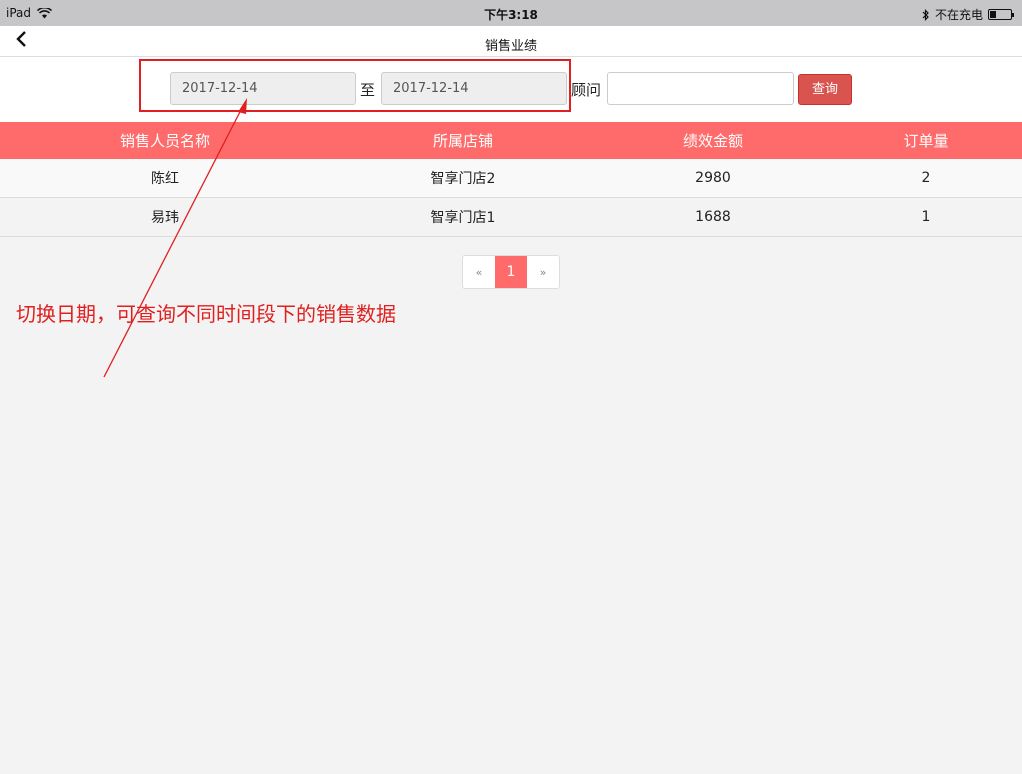 Image resolution: width=1022 pixels, height=774 pixels. What do you see at coordinates (700, 88) in the screenshot?
I see `advisor-input` at bounding box center [700, 88].